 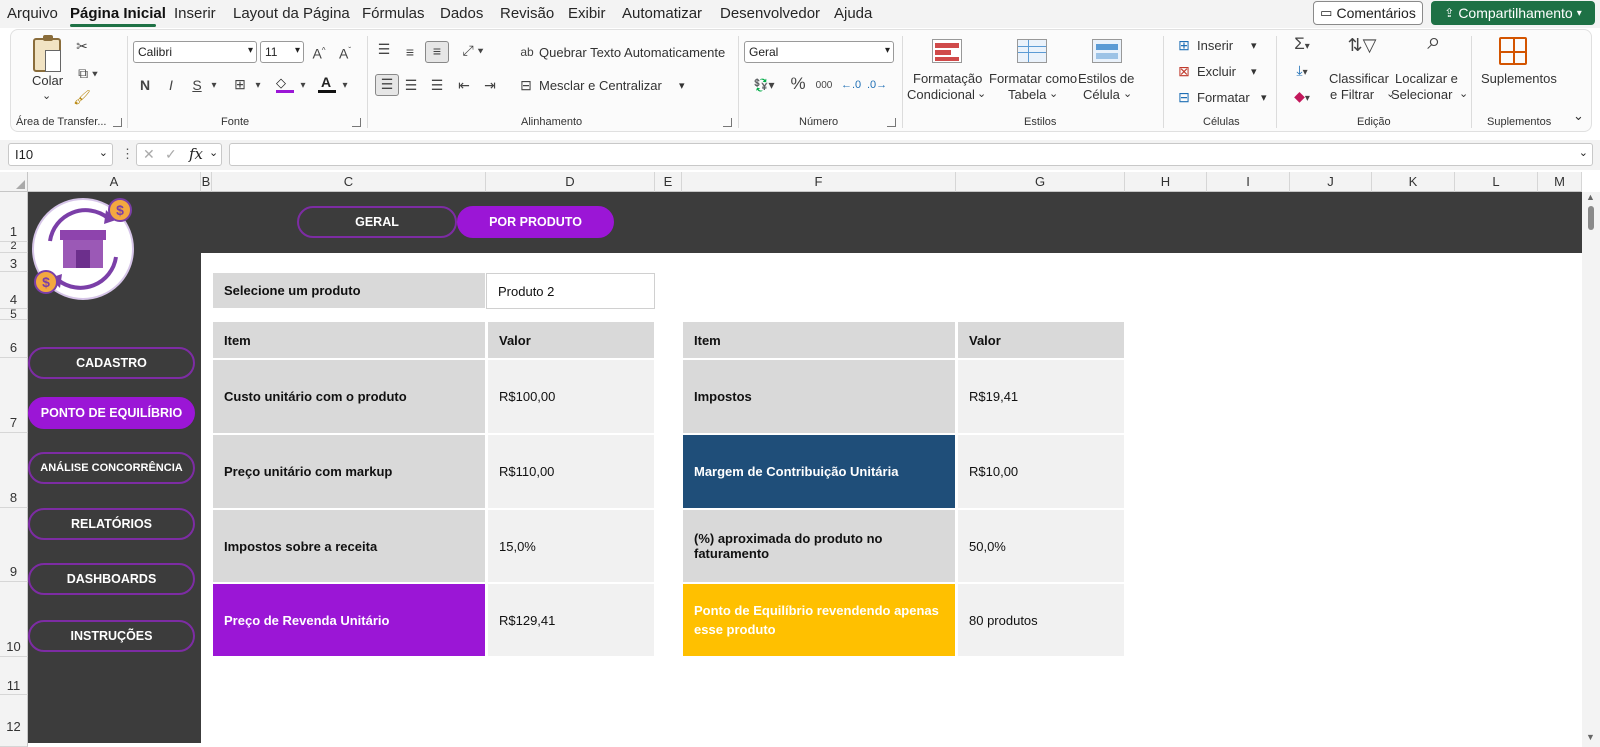 I want to click on column-header-f: F, so click(x=819, y=182).